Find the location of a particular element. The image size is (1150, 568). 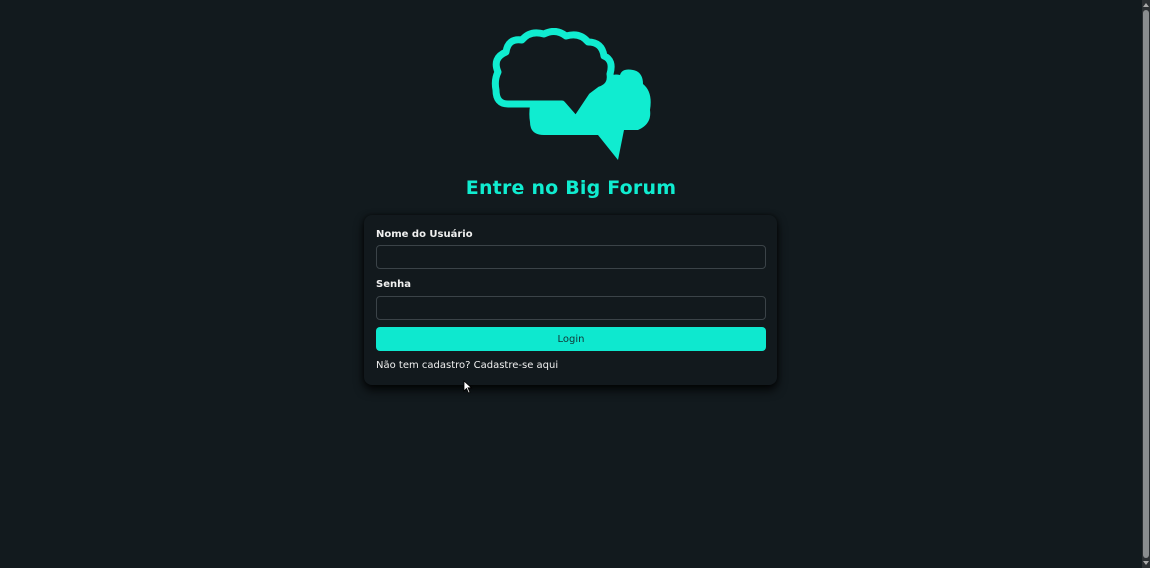

mouse-cursor-icon is located at coordinates (468, 387).